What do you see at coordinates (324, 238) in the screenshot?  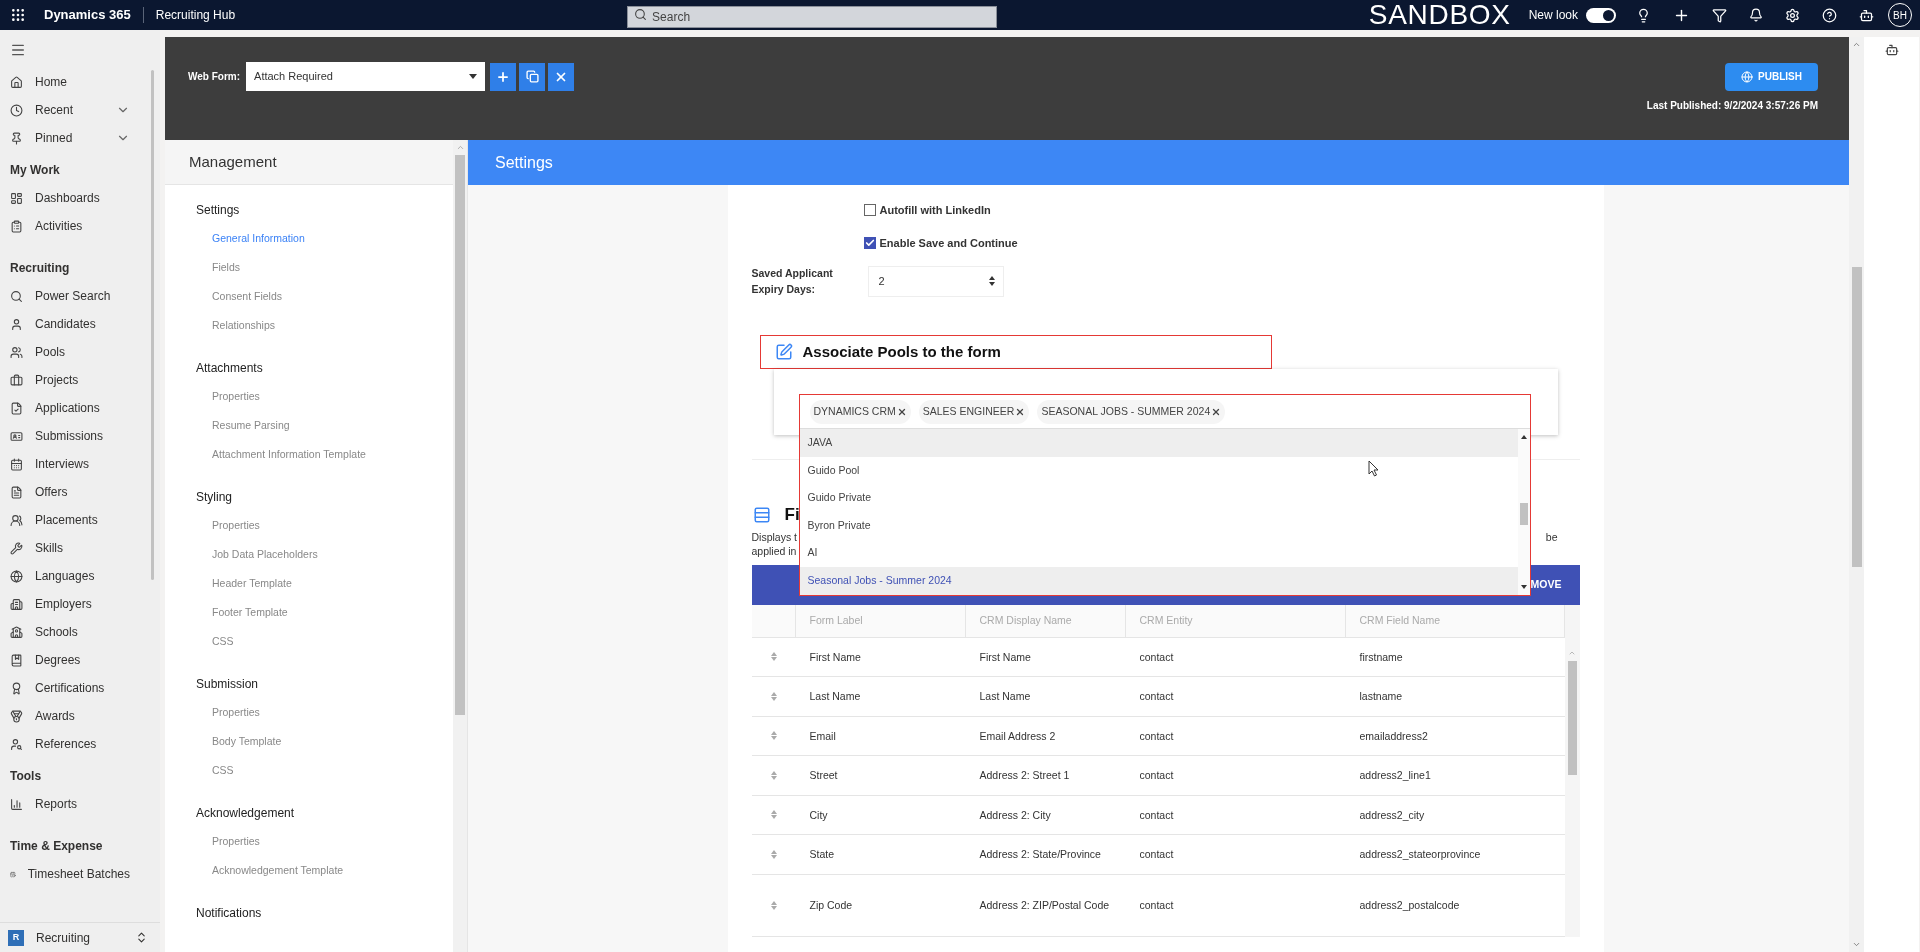 I see `management-link: General Information` at bounding box center [324, 238].